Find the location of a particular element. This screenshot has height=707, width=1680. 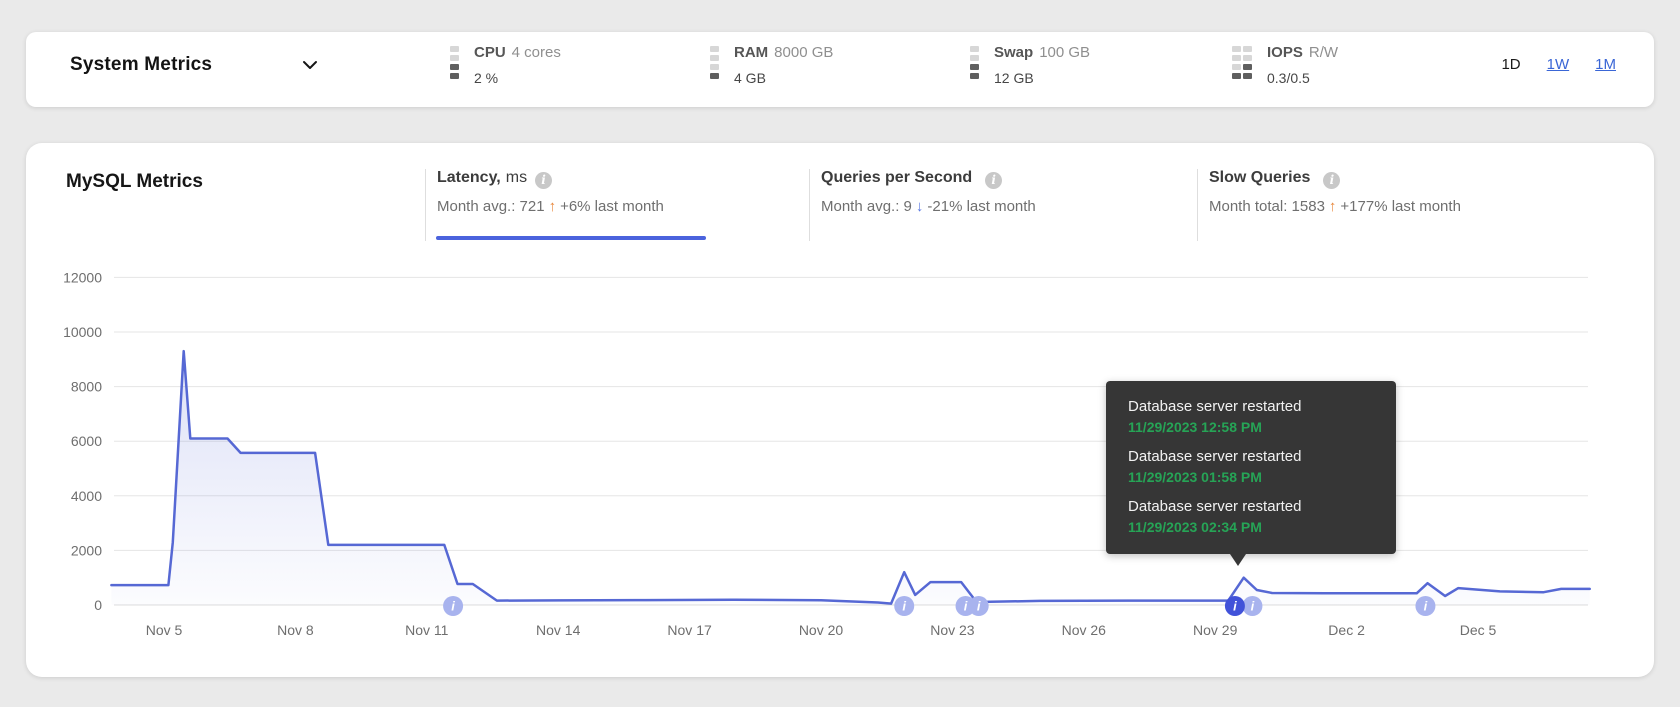

system-metrics-title: System Metrics is located at coordinates (141, 64).